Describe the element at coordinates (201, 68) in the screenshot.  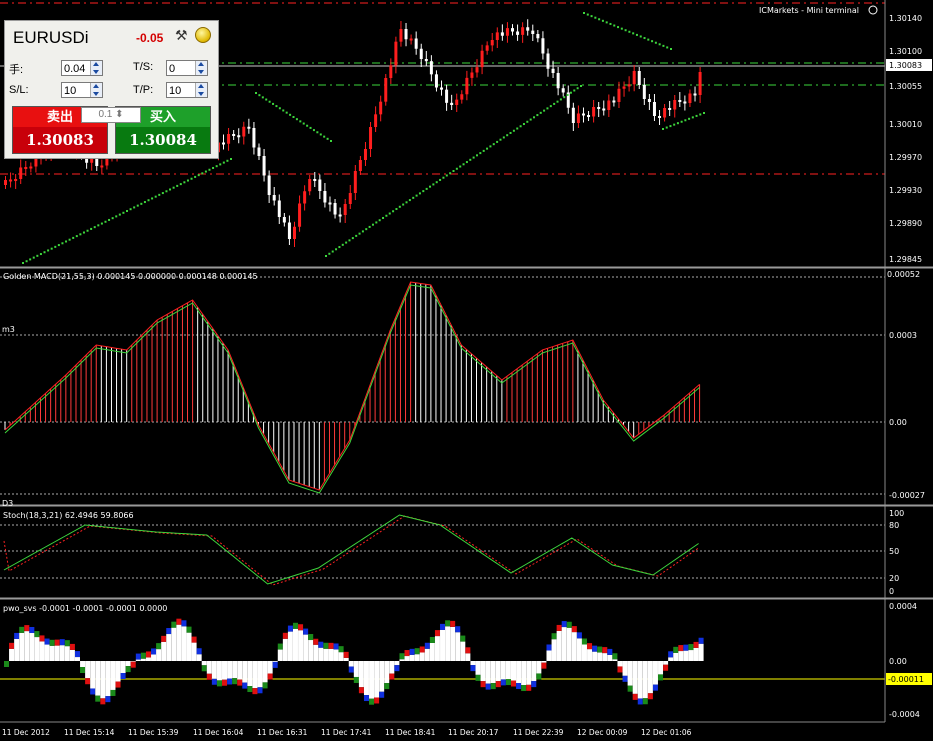
I see `ts-spinner` at that location.